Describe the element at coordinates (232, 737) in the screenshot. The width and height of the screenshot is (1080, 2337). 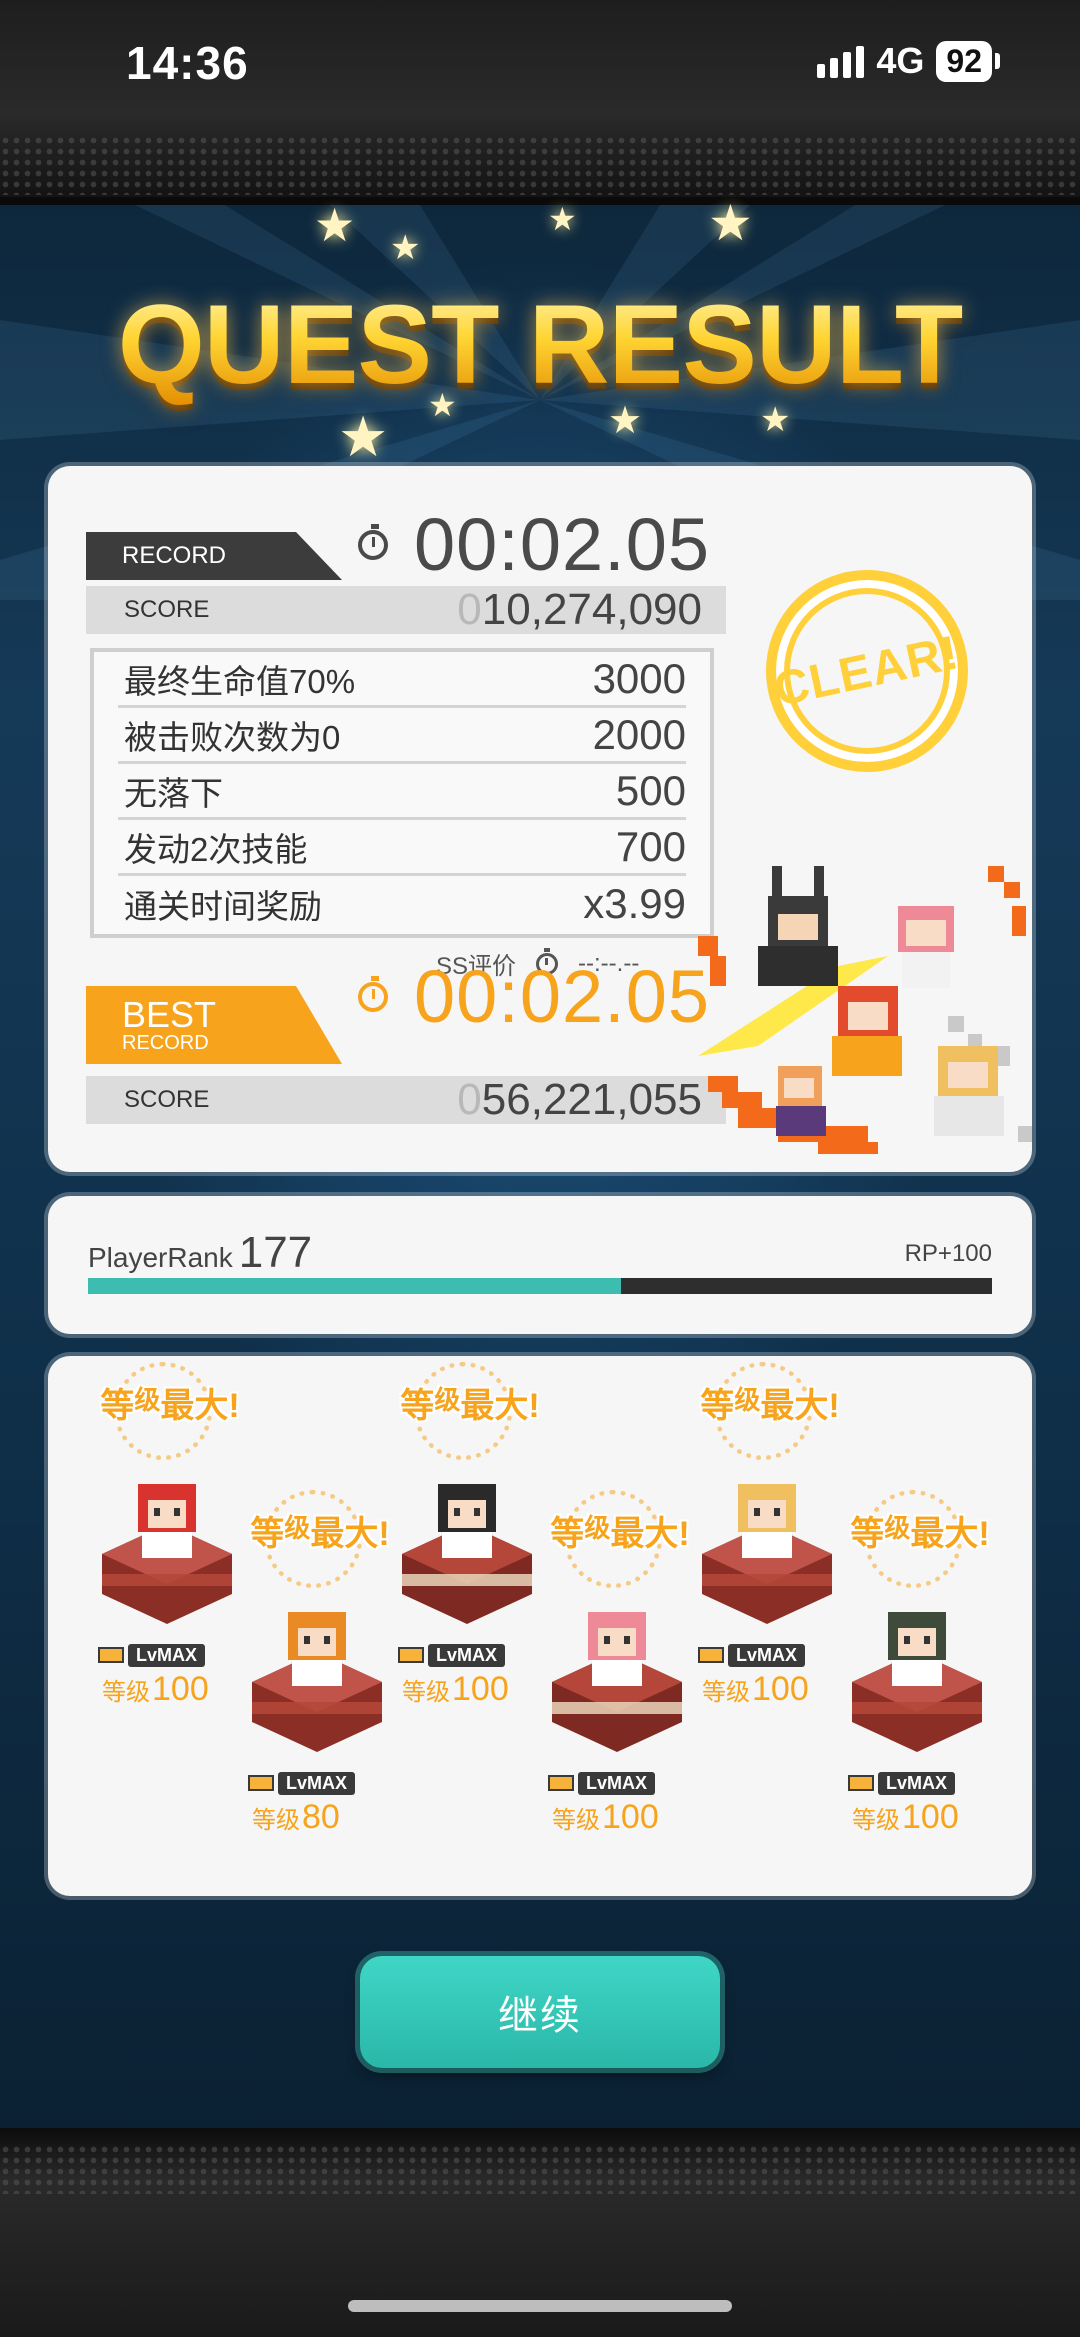
I see `bonus-name: 被击败次数为0` at that location.